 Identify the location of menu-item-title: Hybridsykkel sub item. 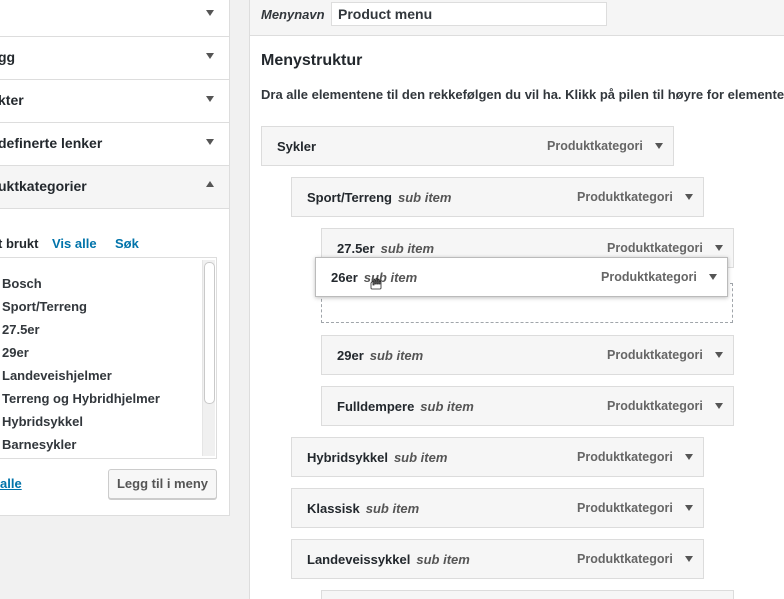
(377, 457).